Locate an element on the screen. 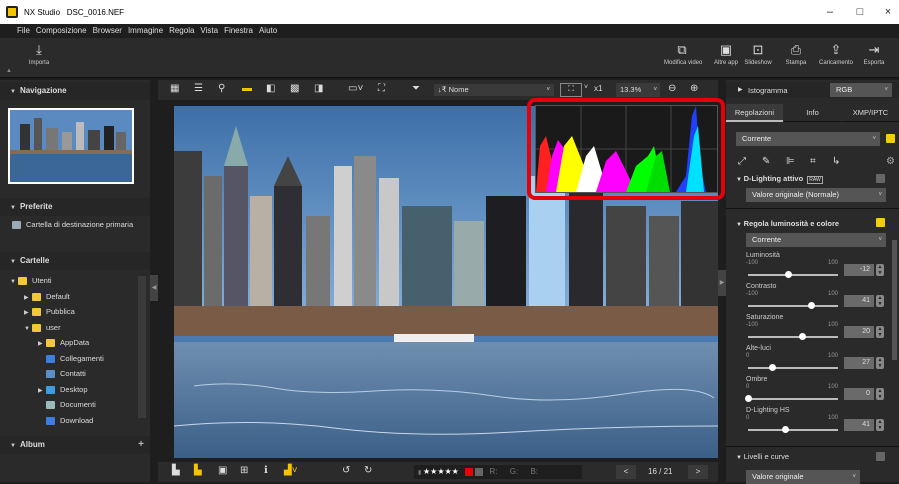  menu-item-regola: Regola is located at coordinates (181, 31).